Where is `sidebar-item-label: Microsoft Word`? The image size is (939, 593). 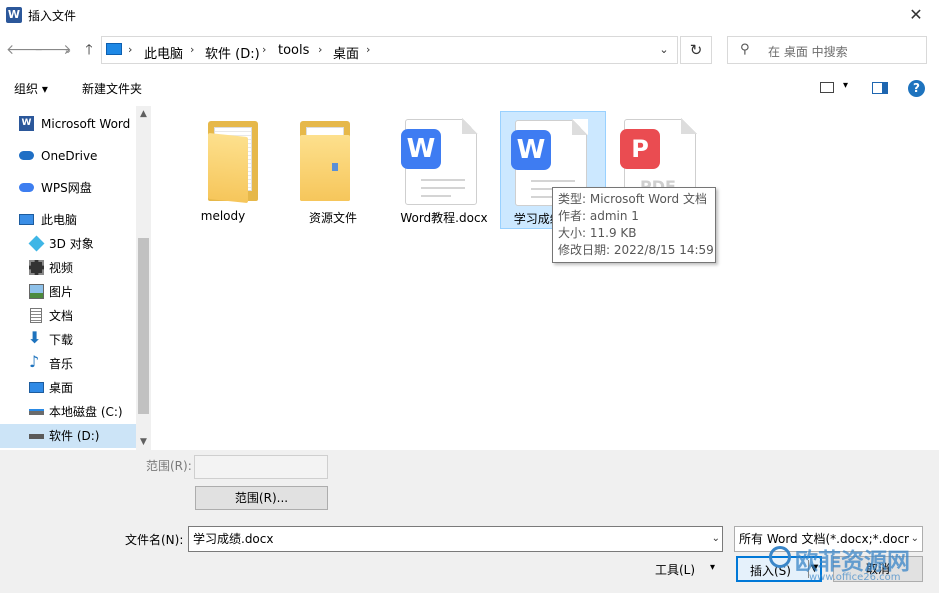
sidebar-item-label: Microsoft Word is located at coordinates (86, 124).